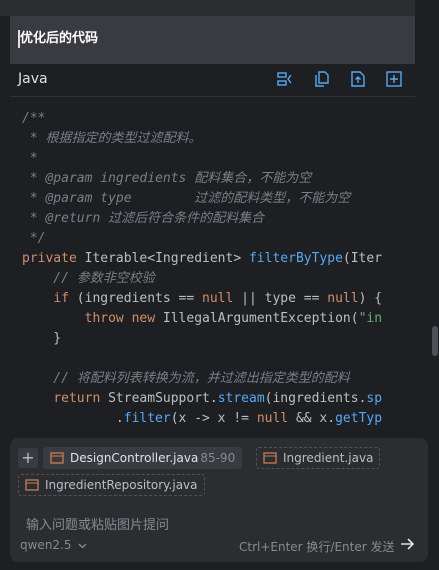  Describe the element at coordinates (58, 39) in the screenshot. I see `response-title: 优化后的代码` at that location.